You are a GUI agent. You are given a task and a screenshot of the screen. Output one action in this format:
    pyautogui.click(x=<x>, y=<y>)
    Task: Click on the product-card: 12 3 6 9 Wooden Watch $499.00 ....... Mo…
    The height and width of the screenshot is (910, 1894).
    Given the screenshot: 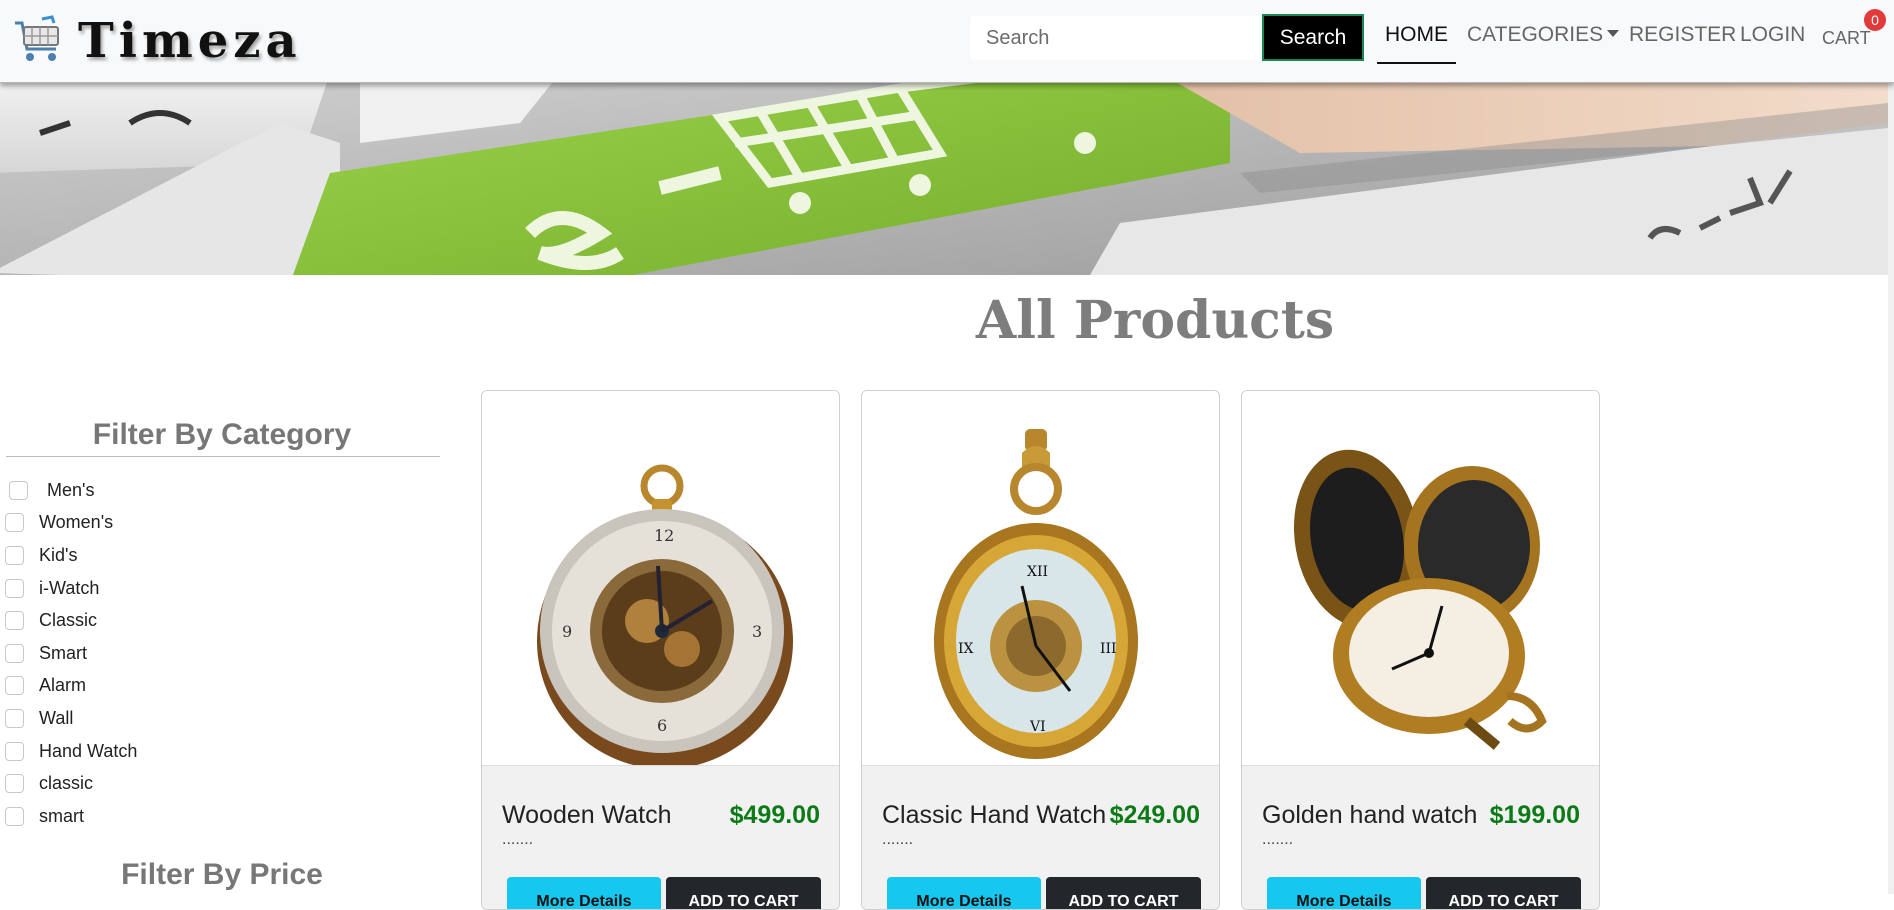 What is the action you would take?
    pyautogui.click(x=660, y=650)
    